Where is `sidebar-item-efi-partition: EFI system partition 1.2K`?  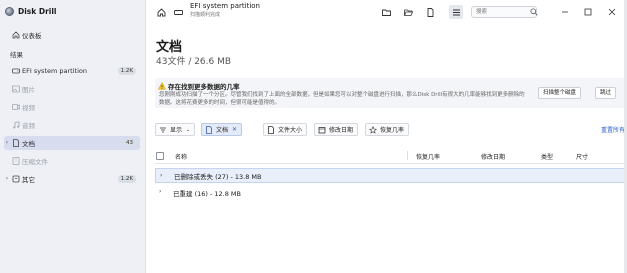 sidebar-item-efi-partition: EFI system partition 1.2K is located at coordinates (72, 71).